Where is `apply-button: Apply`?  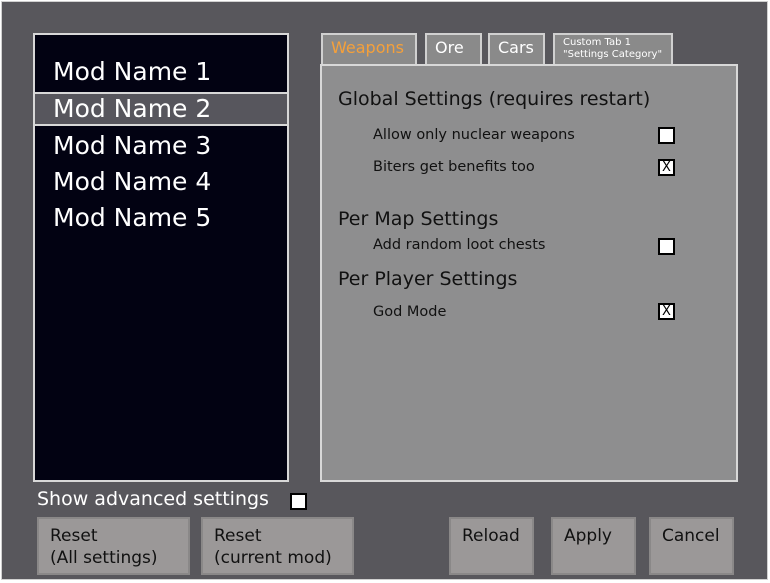 apply-button: Apply is located at coordinates (593, 546).